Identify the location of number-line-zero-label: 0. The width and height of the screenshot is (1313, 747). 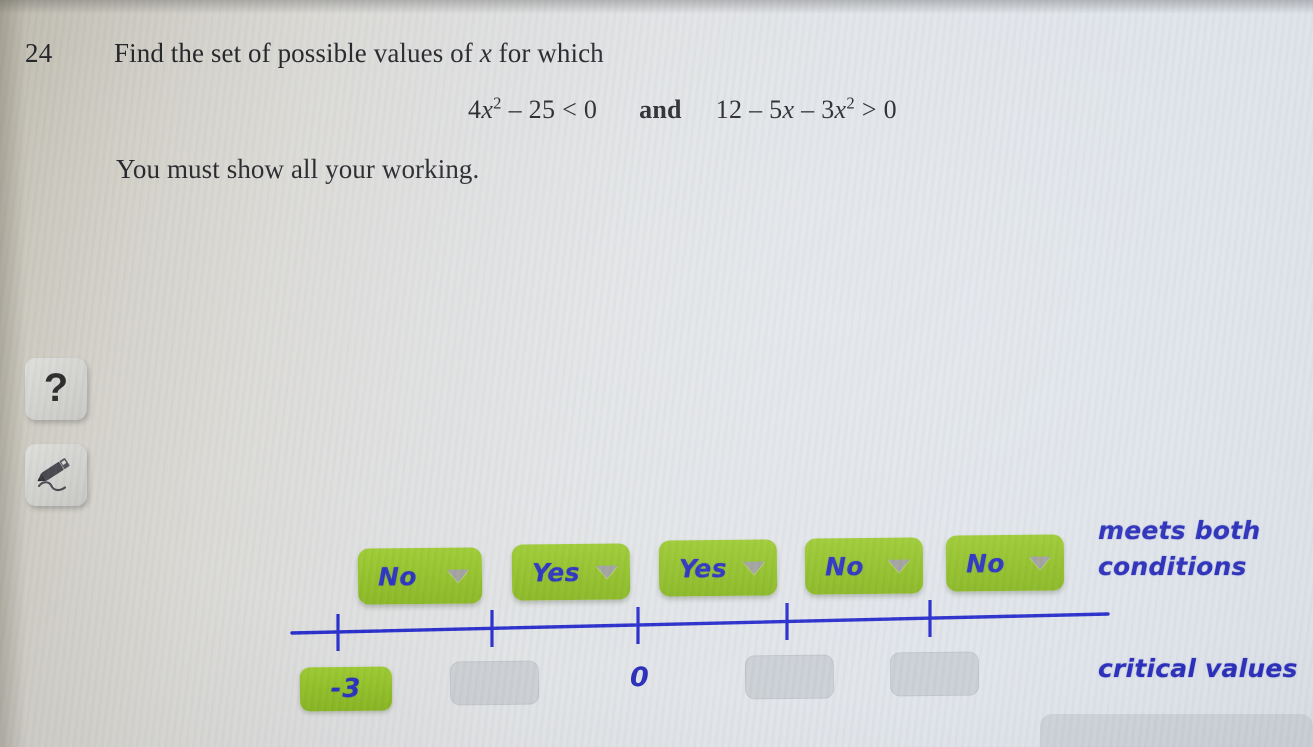
(639, 677).